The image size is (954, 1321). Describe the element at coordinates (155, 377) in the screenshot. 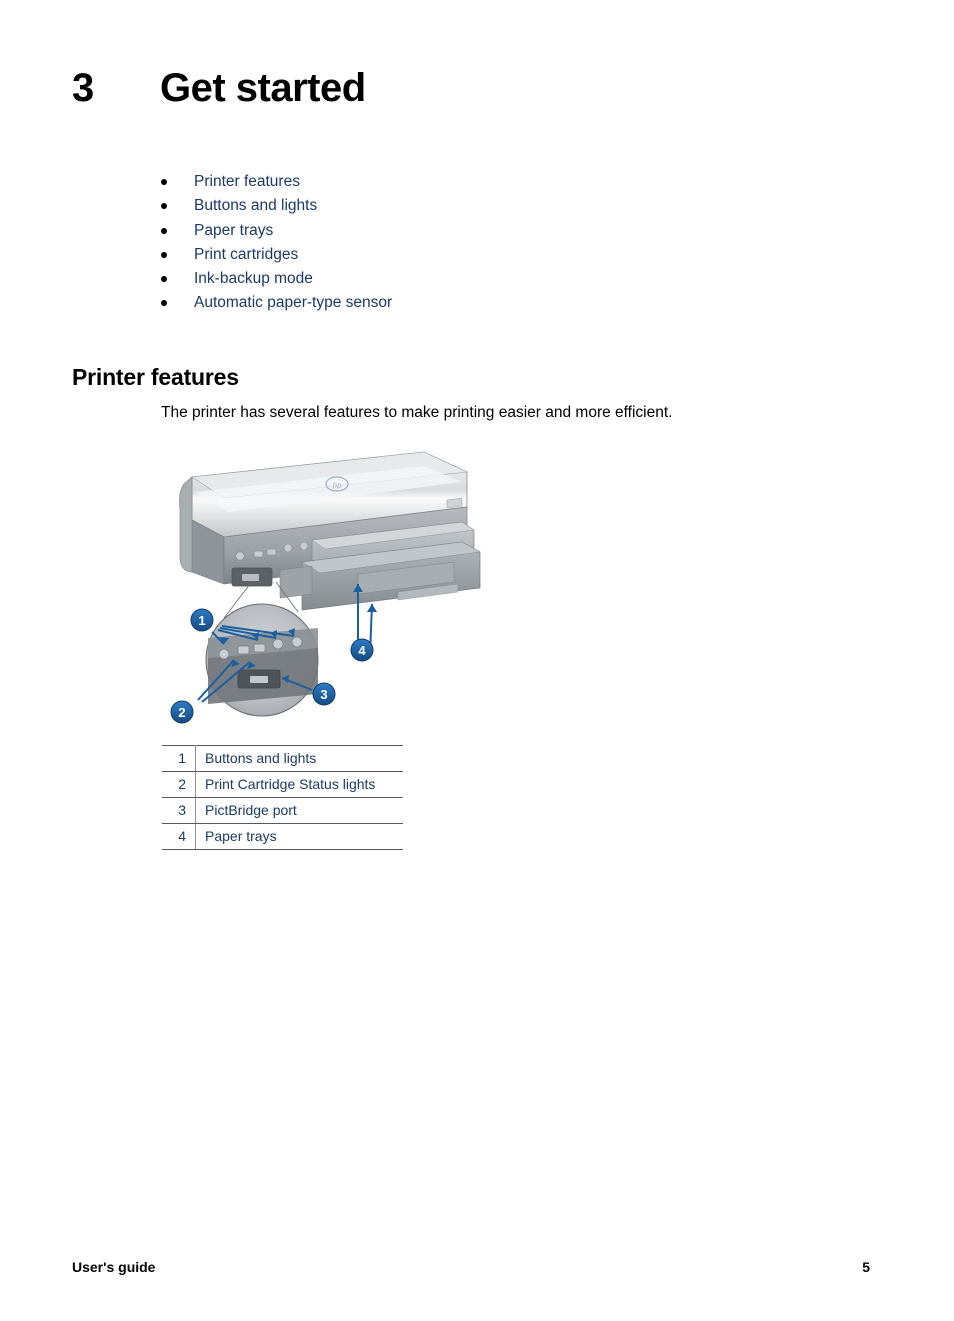

I see `section-heading: Printer features` at that location.